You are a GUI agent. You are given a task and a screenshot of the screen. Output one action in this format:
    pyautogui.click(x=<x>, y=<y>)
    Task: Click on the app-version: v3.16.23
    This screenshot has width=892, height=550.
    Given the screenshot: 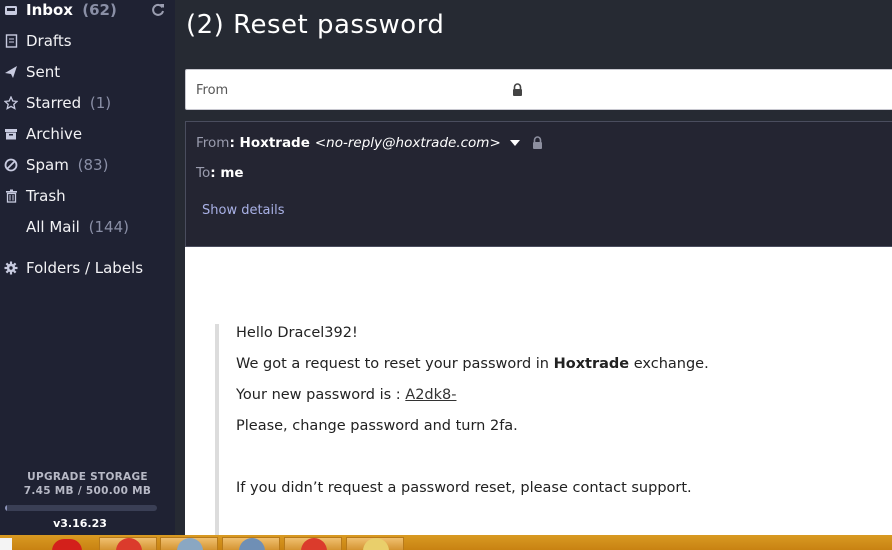 What is the action you would take?
    pyautogui.click(x=80, y=523)
    